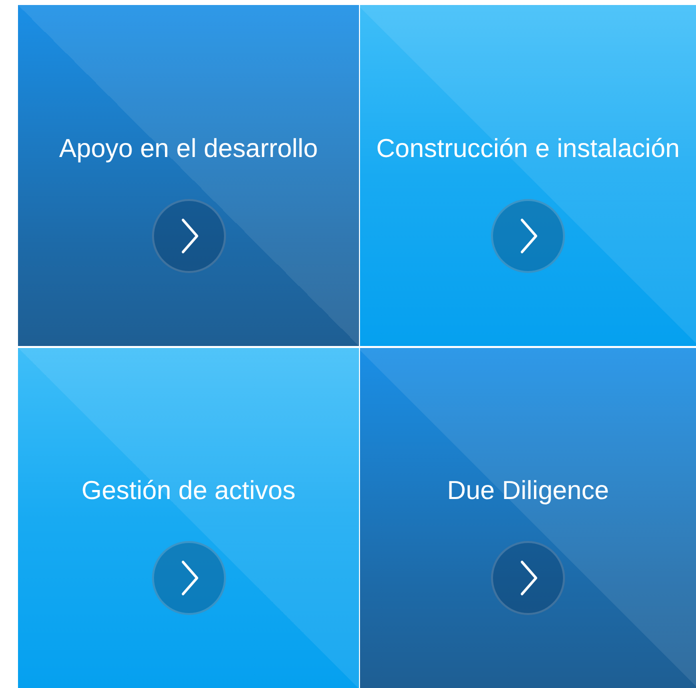 Image resolution: width=696 pixels, height=688 pixels. I want to click on tile-title: Apoyo en el desarrollo, so click(188, 148).